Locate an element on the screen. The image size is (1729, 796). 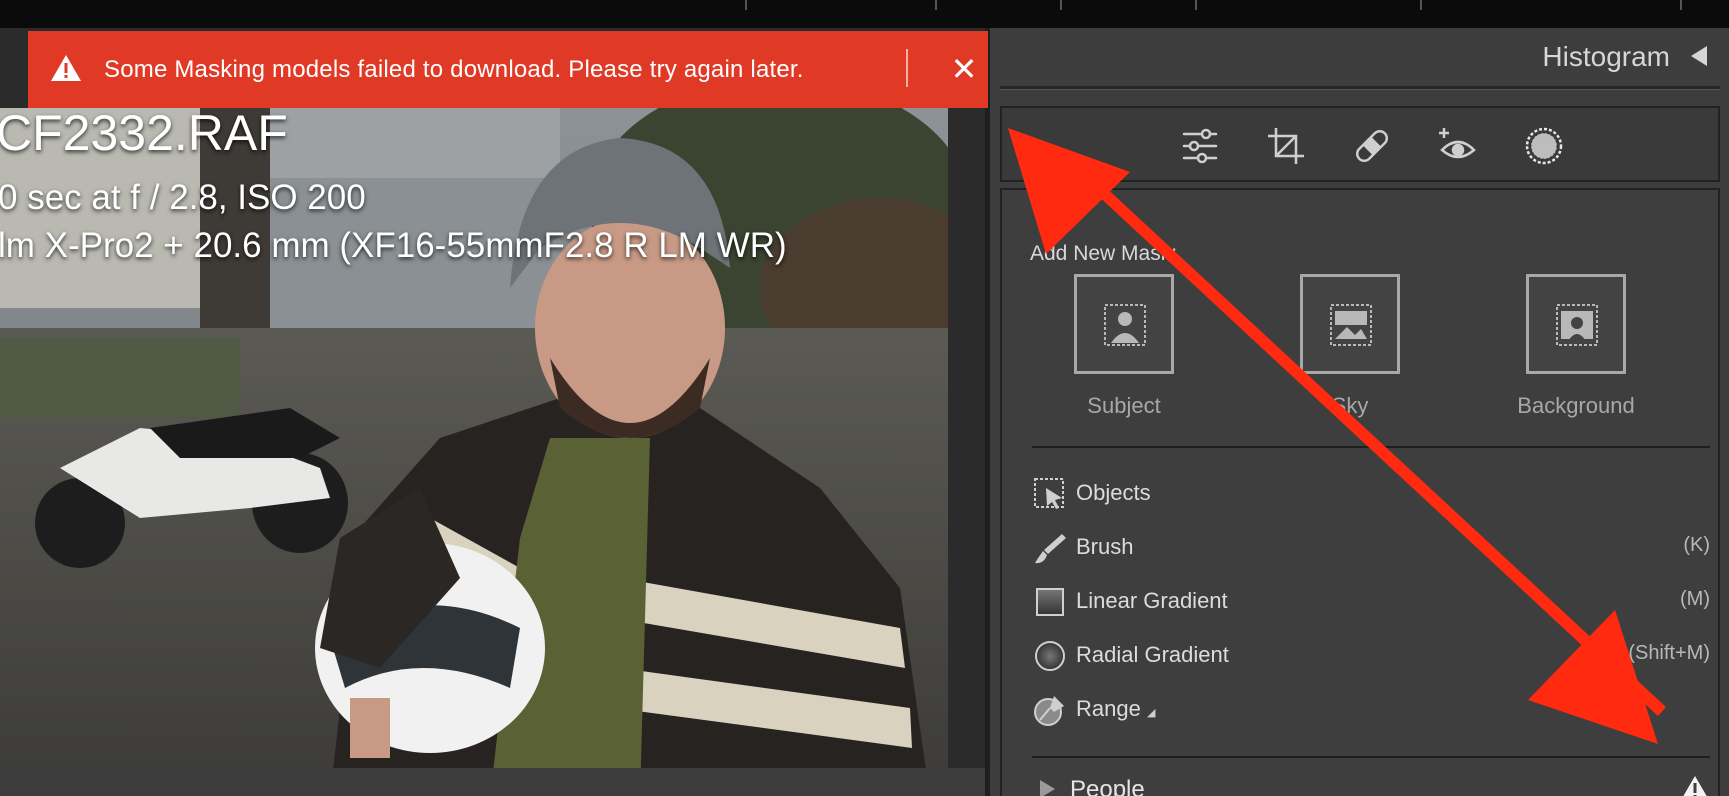
objects-label: Objects is located at coordinates (1113, 492).